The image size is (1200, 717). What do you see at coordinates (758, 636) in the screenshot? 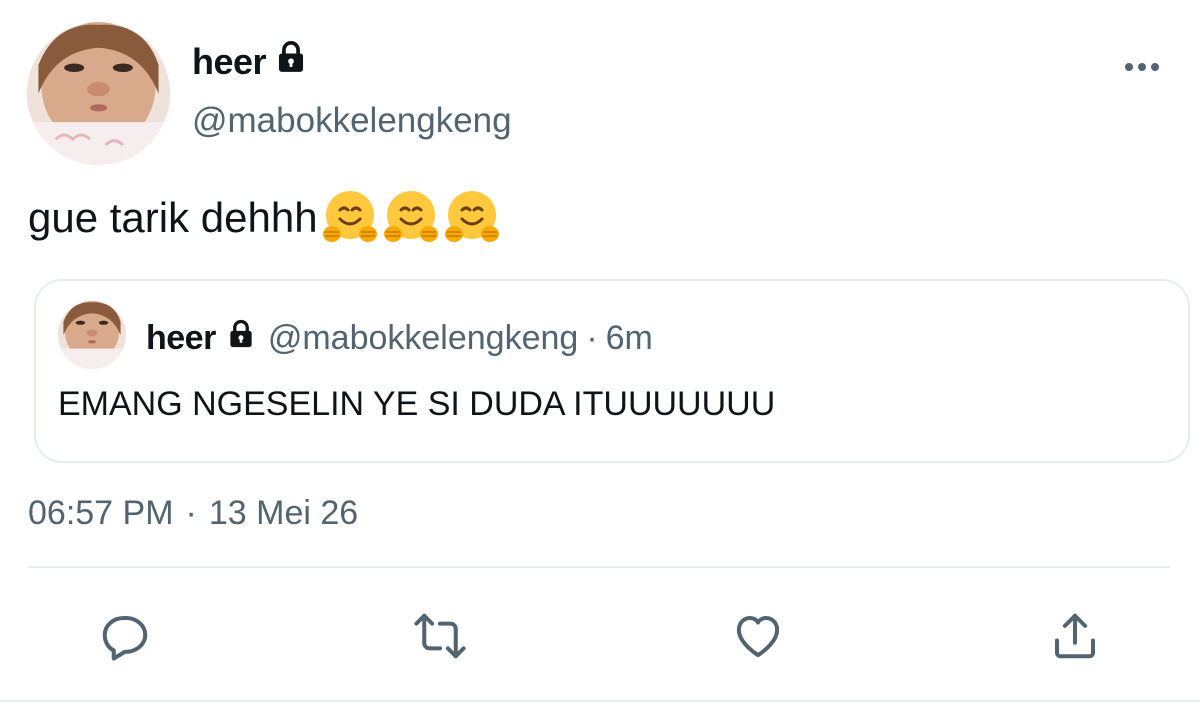
I see `like-icon` at bounding box center [758, 636].